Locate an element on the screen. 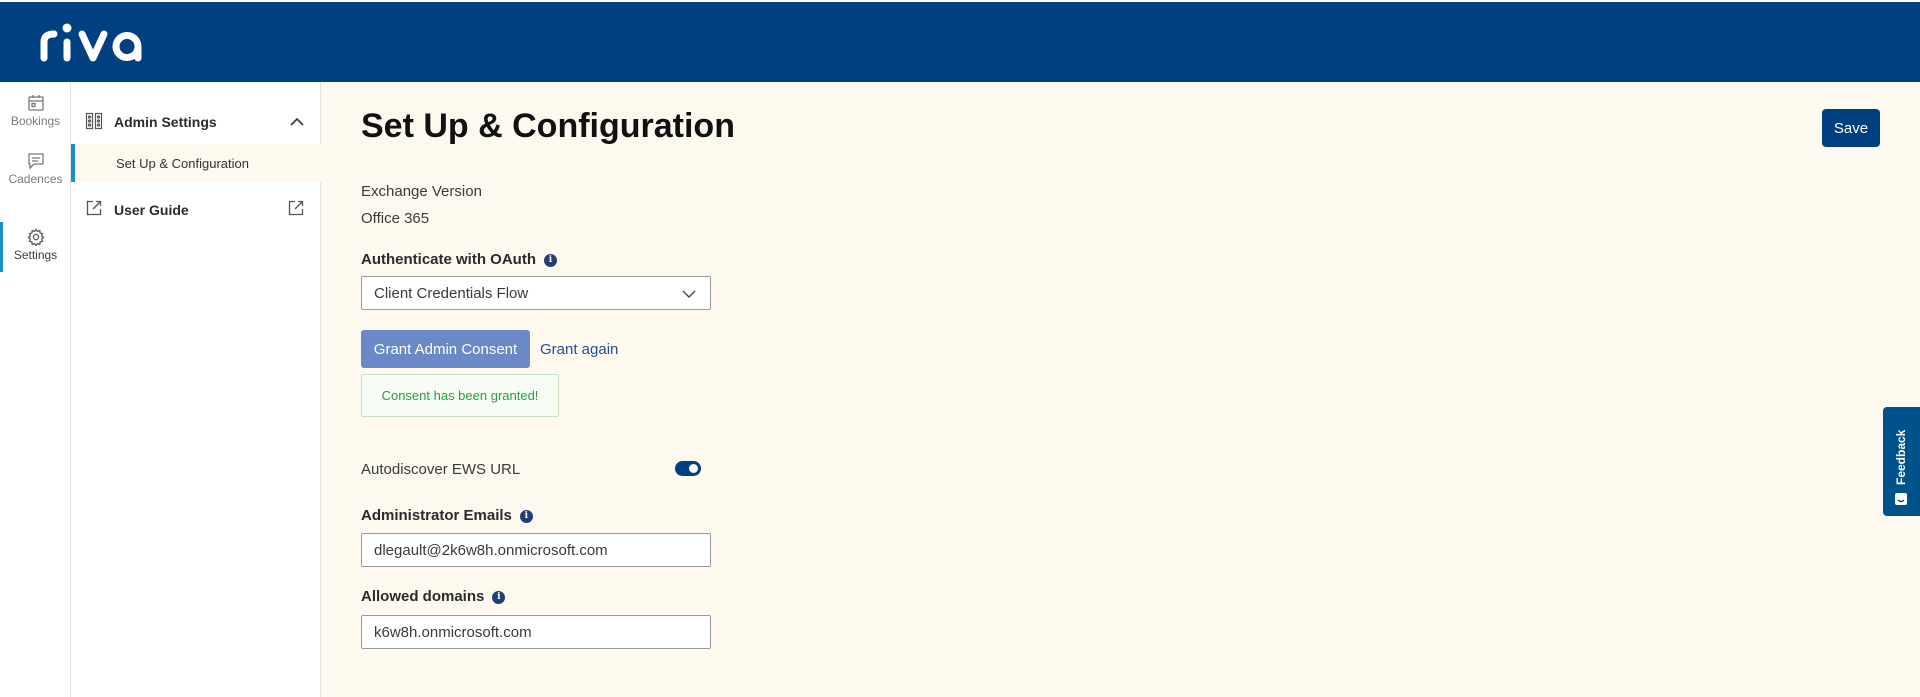 The width and height of the screenshot is (1920, 697). subnav-item-label: Set Up & Configuration is located at coordinates (182, 163).